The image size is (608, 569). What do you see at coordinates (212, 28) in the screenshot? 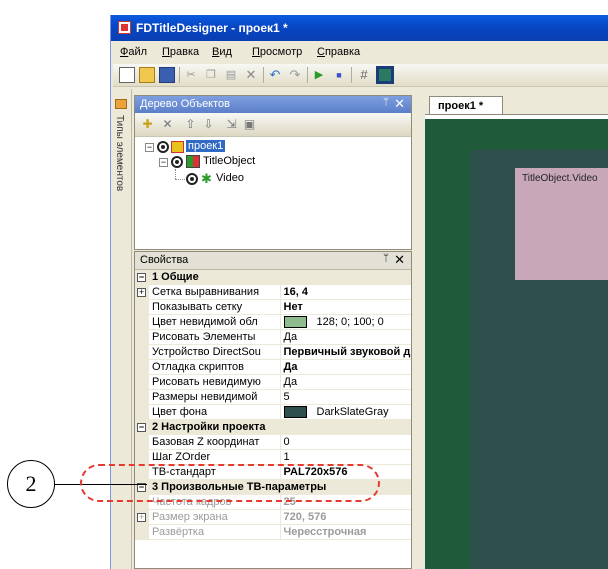
I see `window-title: FDTitleDesigner - проек1 *` at bounding box center [212, 28].